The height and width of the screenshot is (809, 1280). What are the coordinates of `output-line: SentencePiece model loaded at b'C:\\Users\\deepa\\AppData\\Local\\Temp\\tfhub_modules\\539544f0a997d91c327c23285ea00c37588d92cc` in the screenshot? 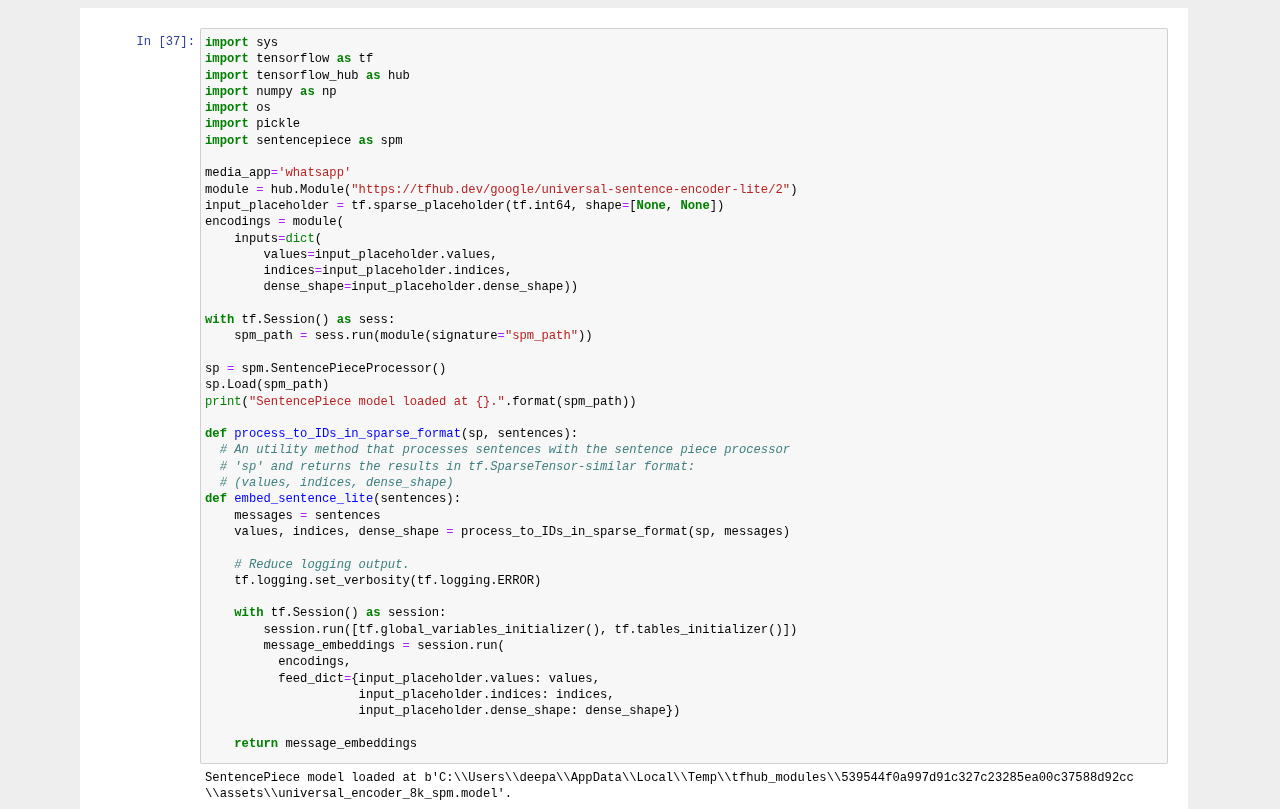 It's located at (670, 778).